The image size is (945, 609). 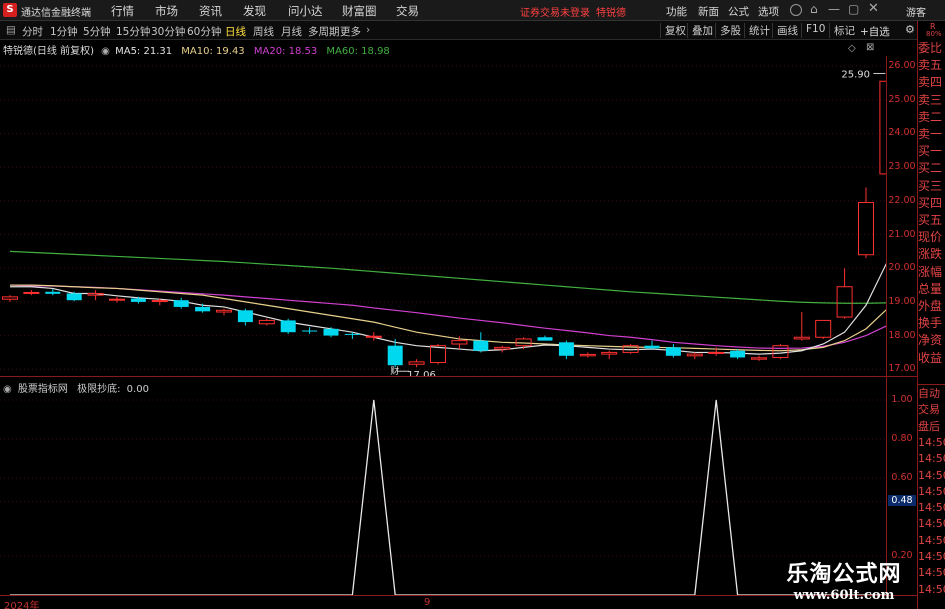 I want to click on avatar, so click(x=796, y=10).